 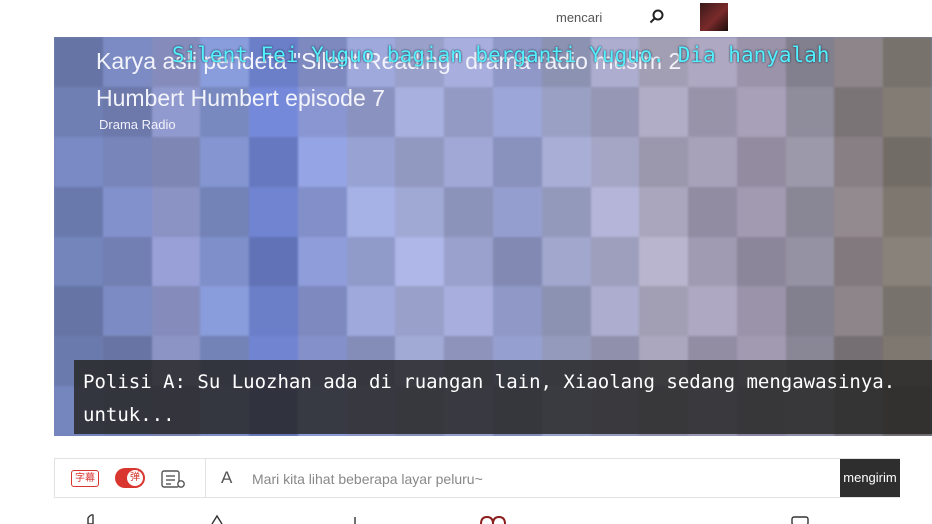 What do you see at coordinates (493, 519) in the screenshot?
I see `share-icon` at bounding box center [493, 519].